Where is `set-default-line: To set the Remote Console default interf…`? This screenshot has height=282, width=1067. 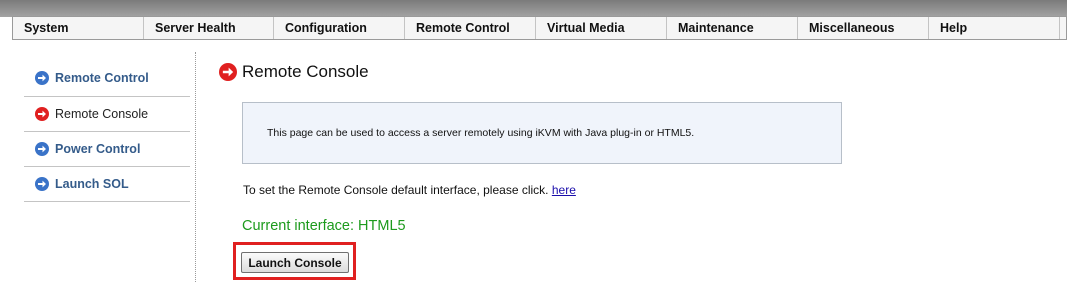 set-default-line: To set the Remote Console default interf… is located at coordinates (409, 190).